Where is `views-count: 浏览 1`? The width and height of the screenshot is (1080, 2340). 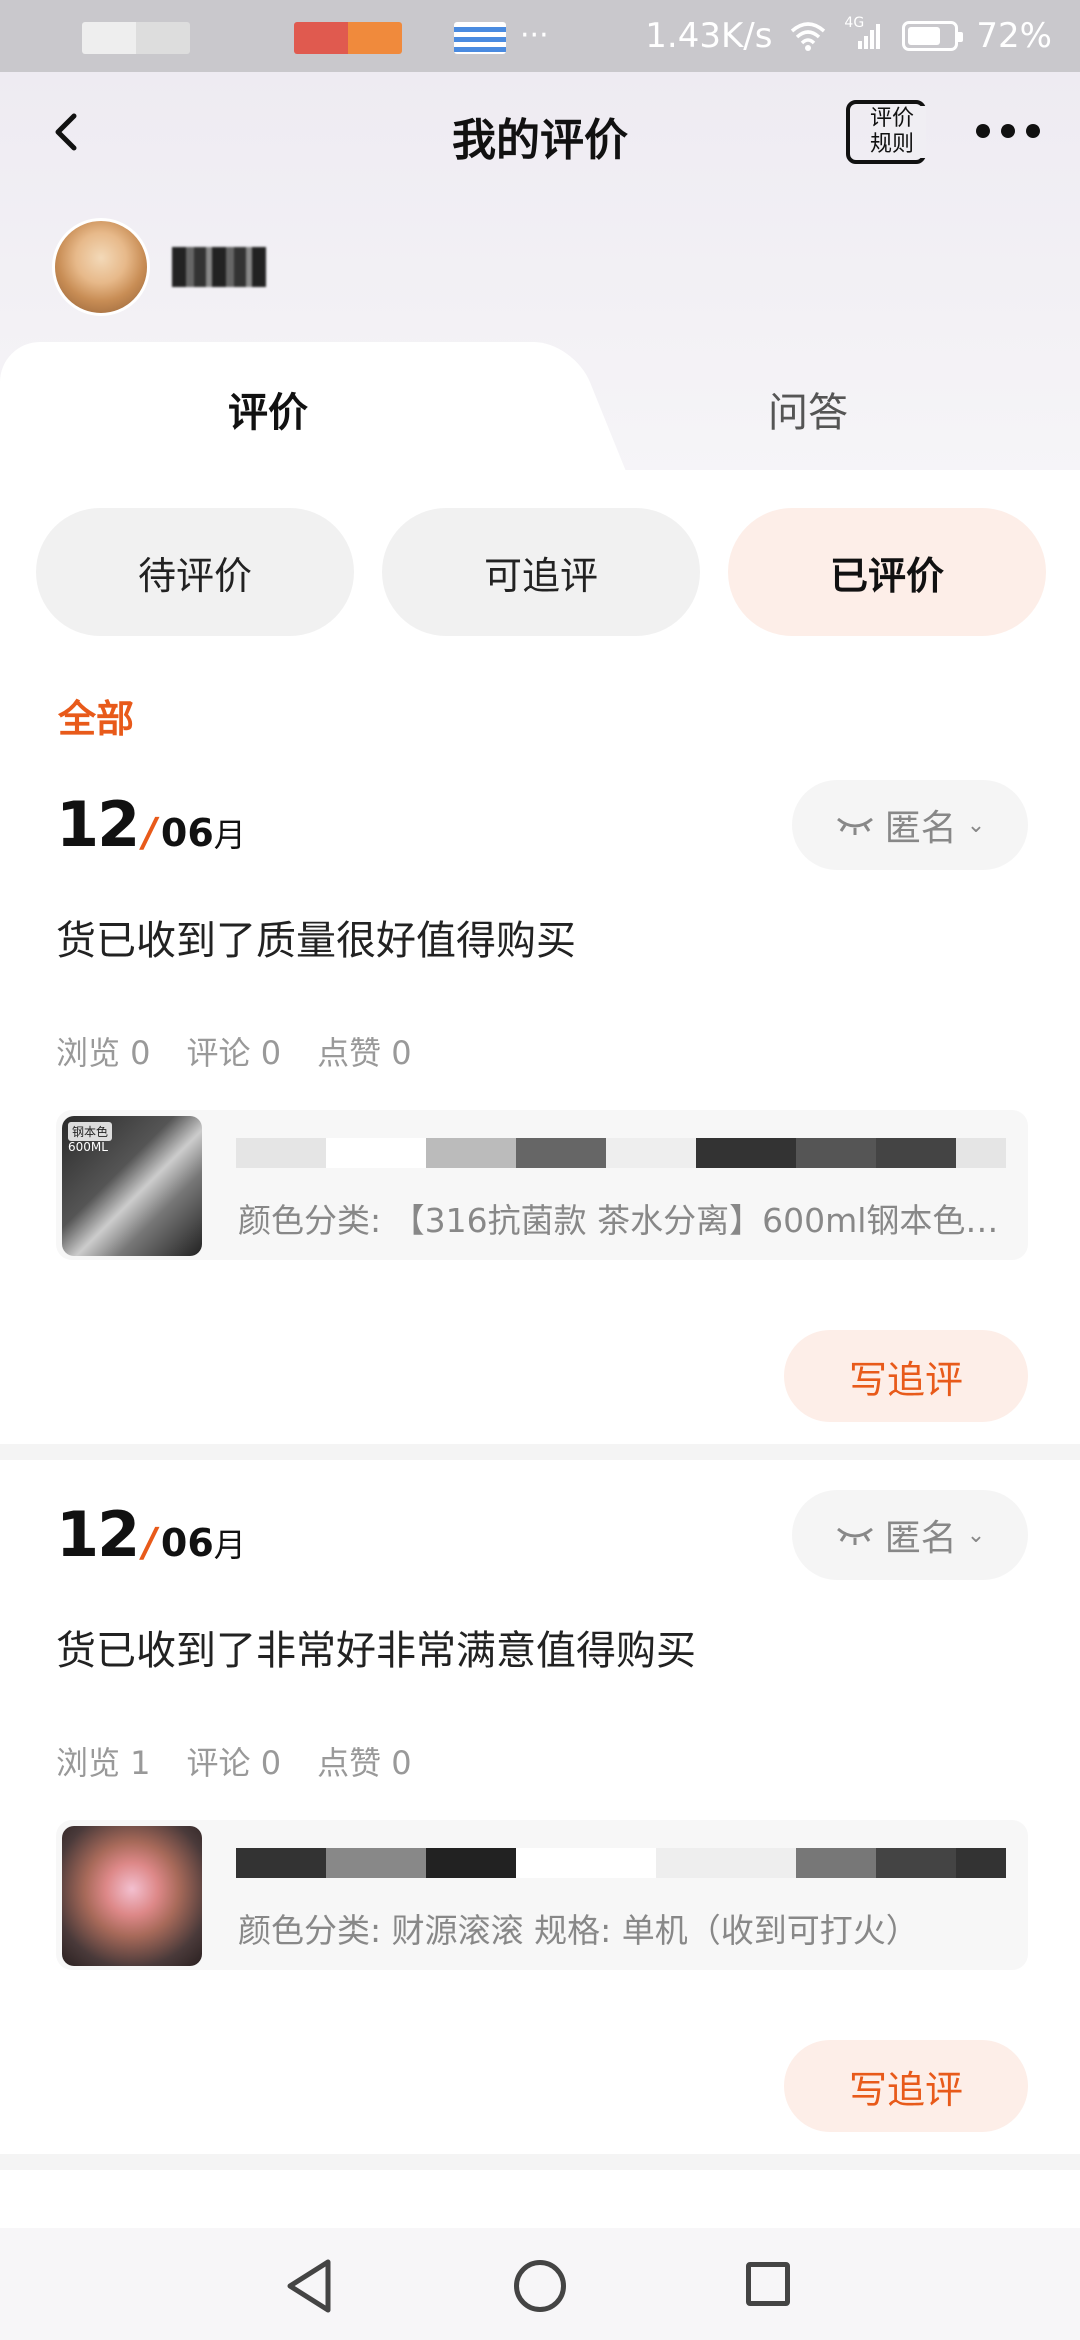
views-count: 浏览 1 is located at coordinates (103, 1763).